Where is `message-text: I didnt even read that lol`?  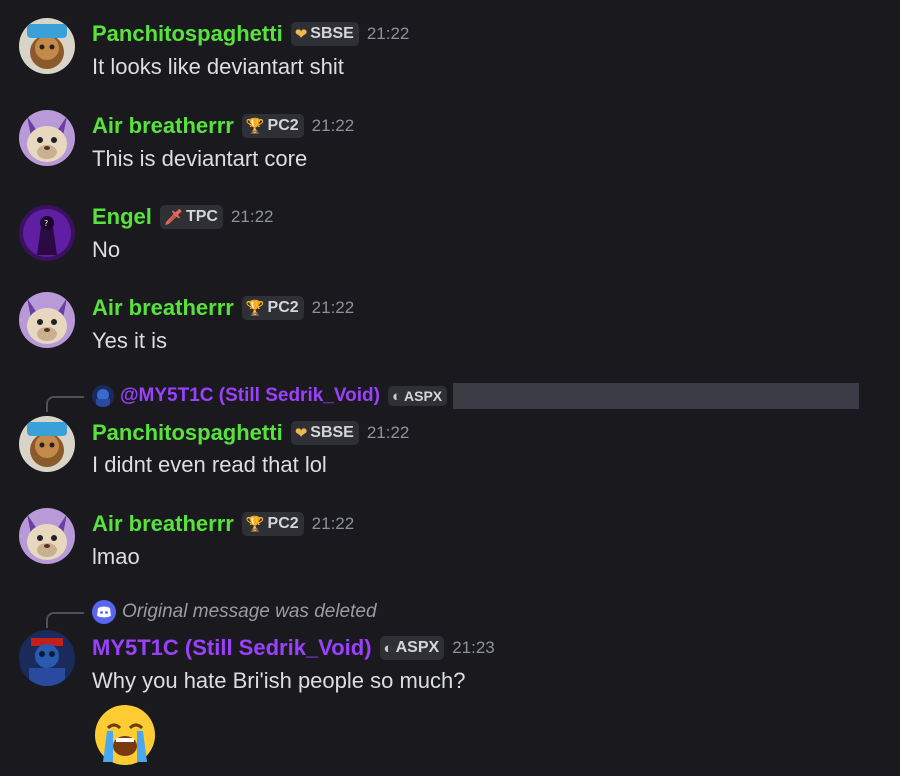 message-text: I didnt even read that lol is located at coordinates (209, 464).